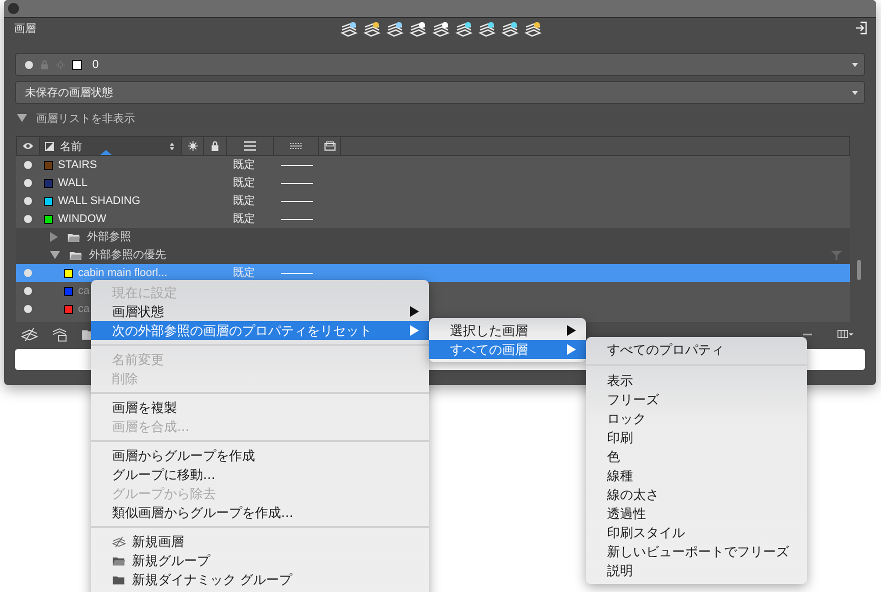  I want to click on columns-icon, so click(845, 334).